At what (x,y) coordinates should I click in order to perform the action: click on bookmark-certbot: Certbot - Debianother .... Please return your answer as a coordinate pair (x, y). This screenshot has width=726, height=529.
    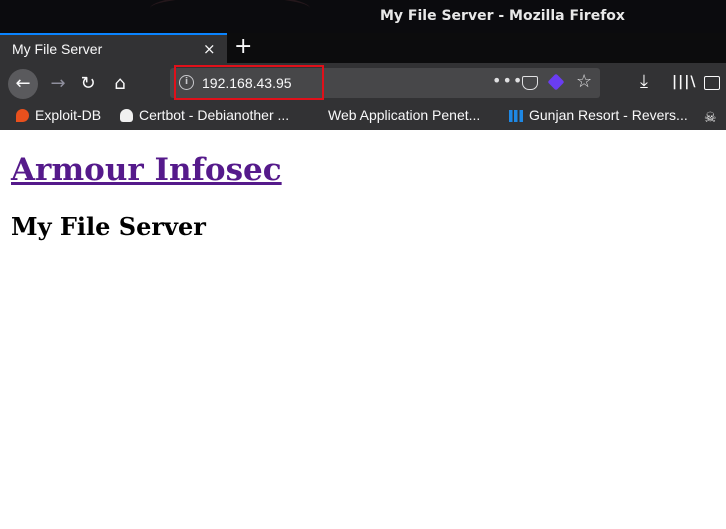
    Looking at the image, I should click on (204, 115).